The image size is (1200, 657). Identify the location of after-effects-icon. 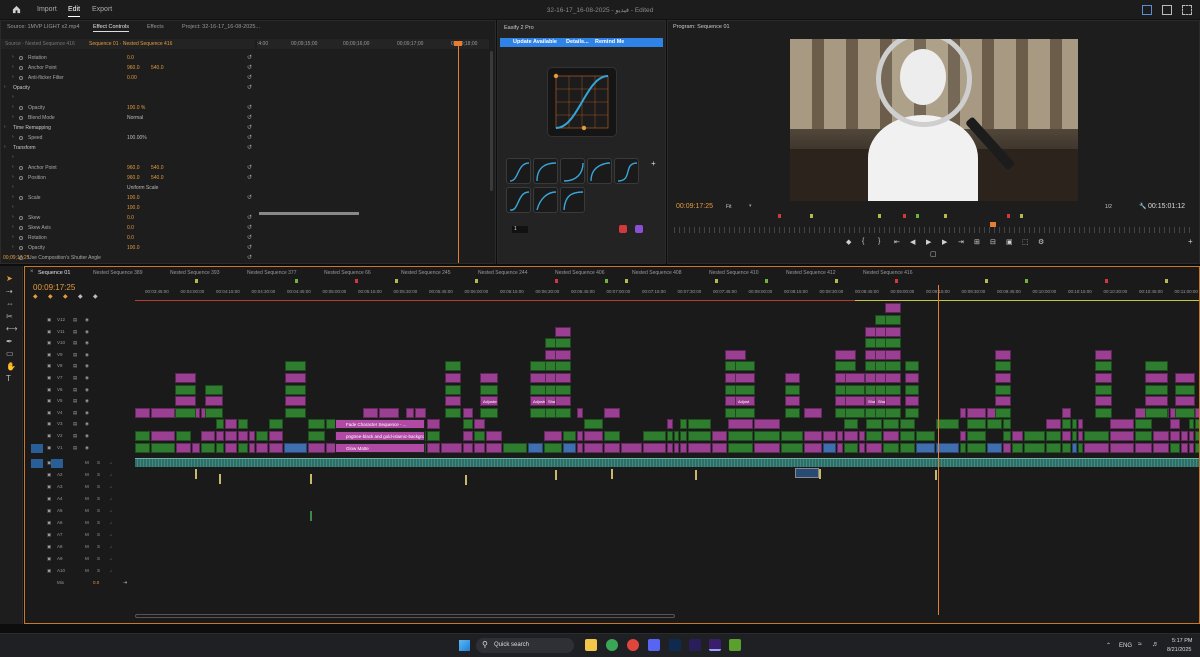
(695, 645).